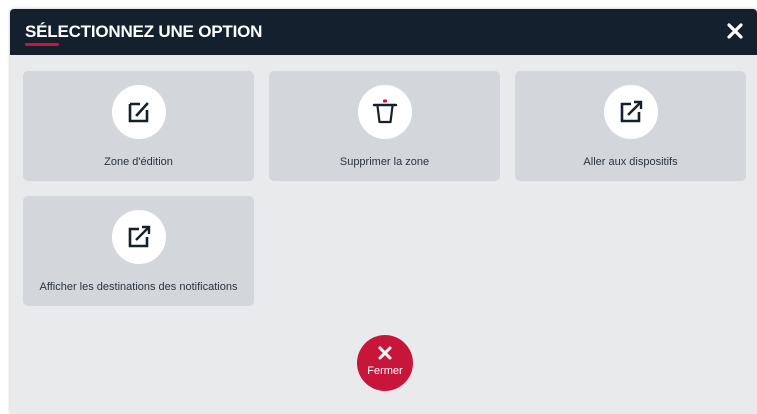  What do you see at coordinates (385, 371) in the screenshot?
I see `close-button-label: Fermer` at bounding box center [385, 371].